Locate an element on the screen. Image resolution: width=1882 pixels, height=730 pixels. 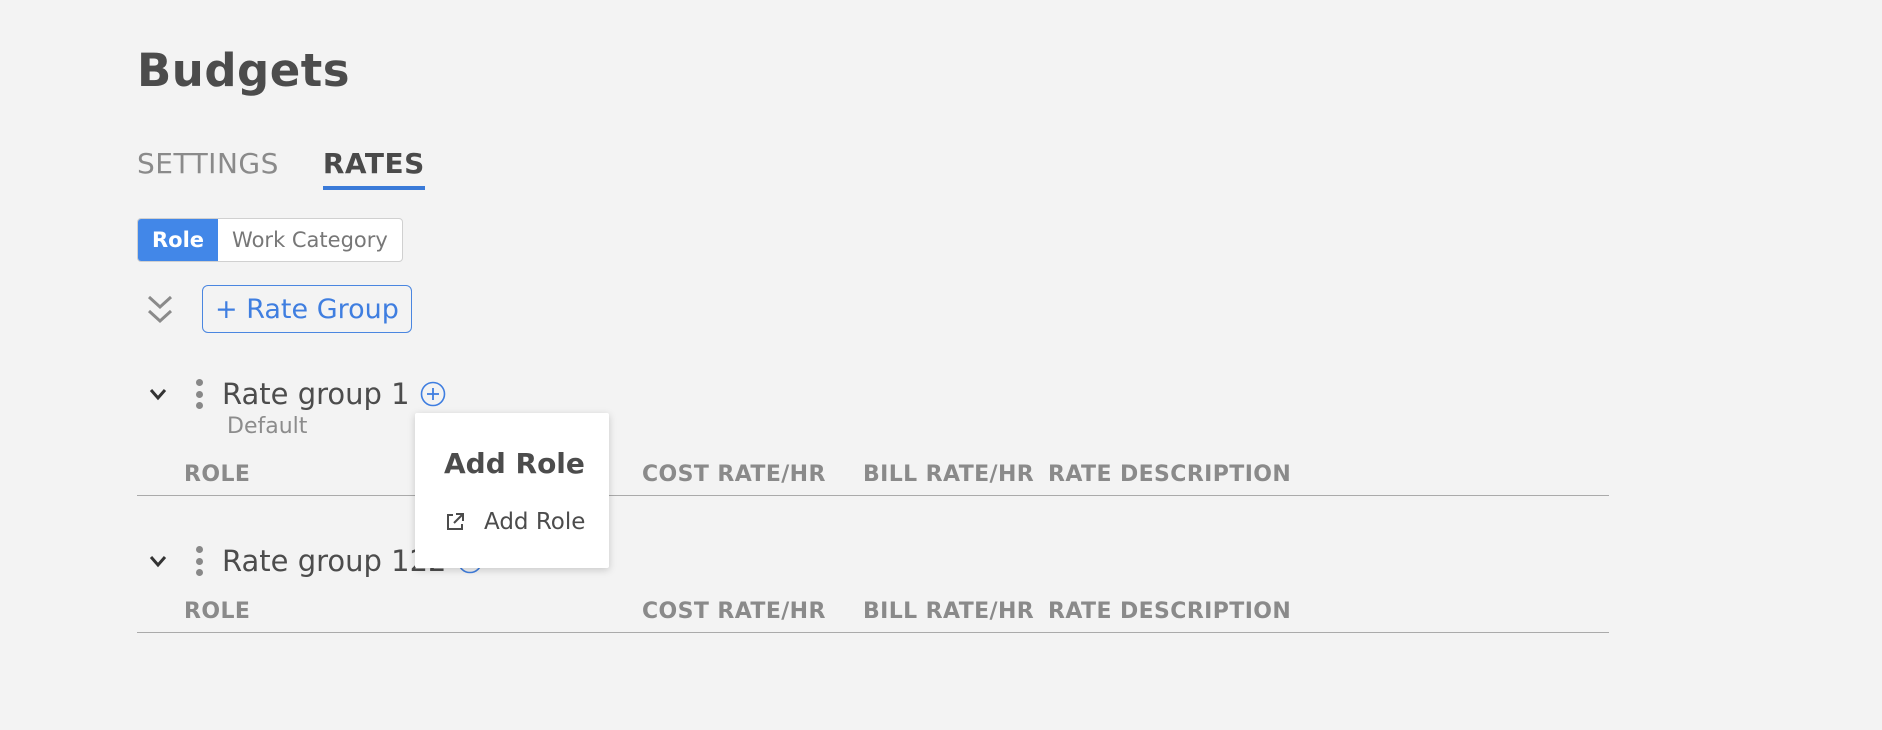
add-role-menu-item: Add Role is located at coordinates (514, 522).